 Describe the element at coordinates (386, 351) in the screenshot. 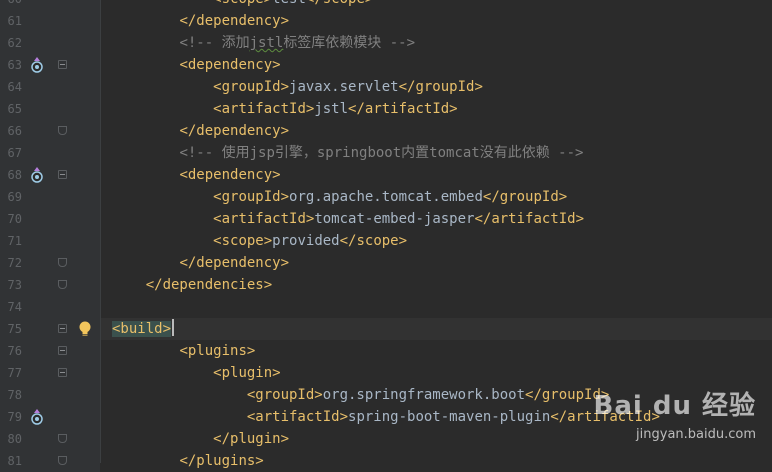

I see `code-line-76: 76 <plugins>` at that location.